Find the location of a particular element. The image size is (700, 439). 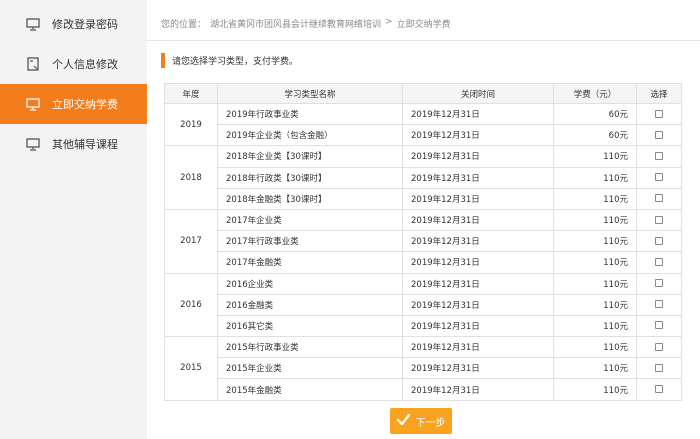

table-row: 2016 2016企业类 2019年12月31日 110元 is located at coordinates (423, 305).